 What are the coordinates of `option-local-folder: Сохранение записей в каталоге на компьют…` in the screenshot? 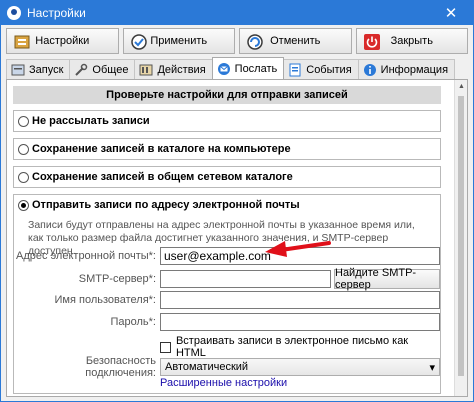 It's located at (227, 149).